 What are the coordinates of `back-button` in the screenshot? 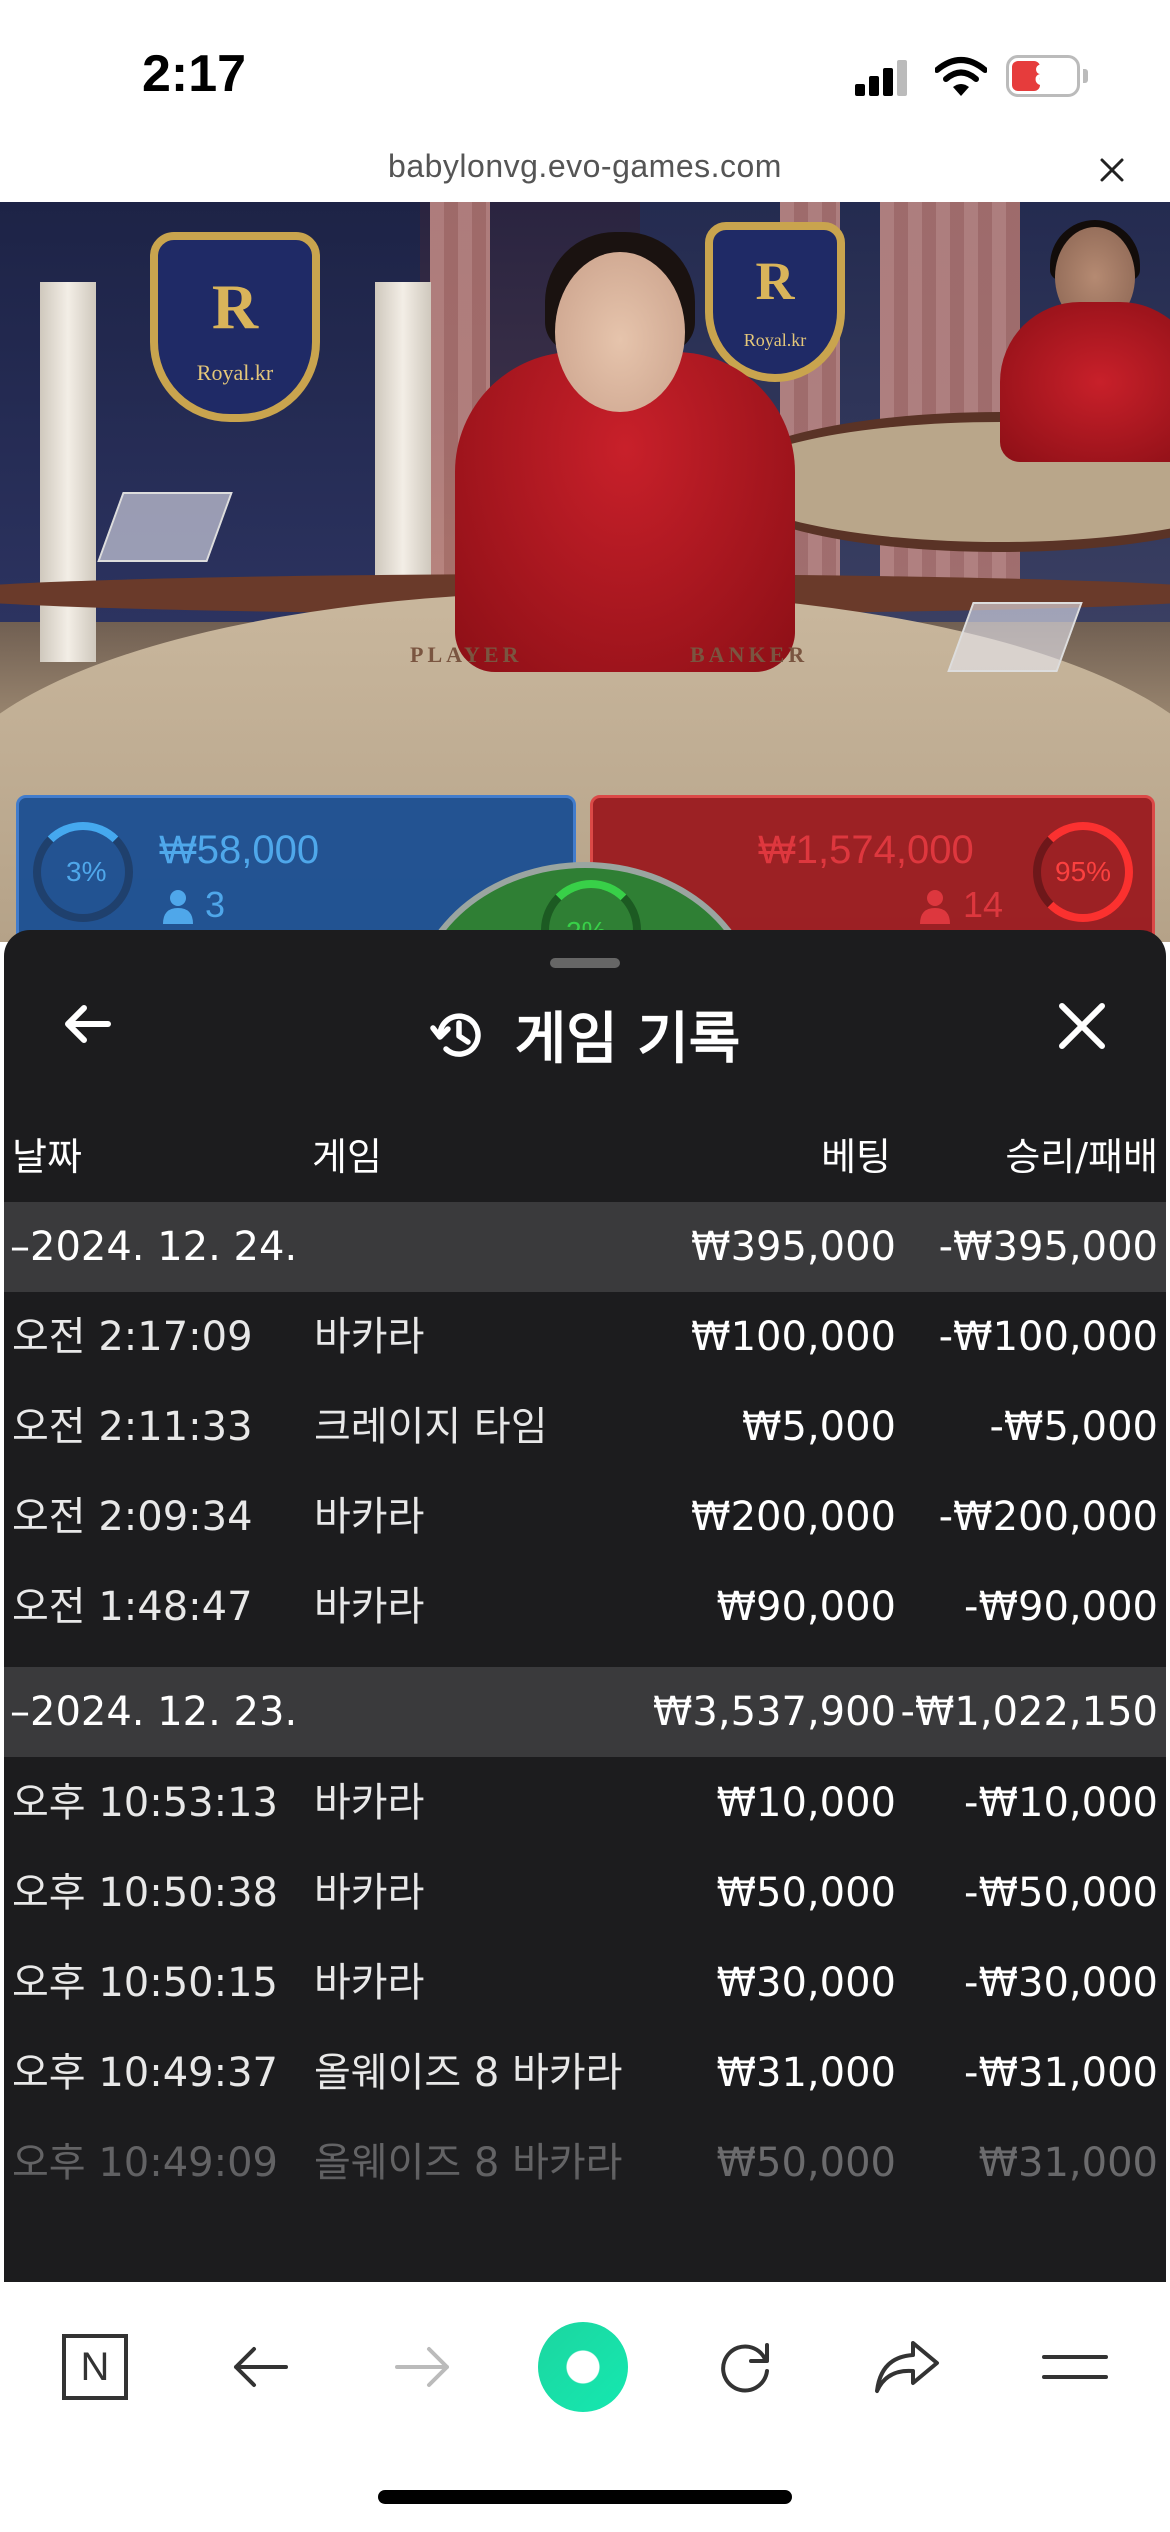 It's located at (260, 2367).